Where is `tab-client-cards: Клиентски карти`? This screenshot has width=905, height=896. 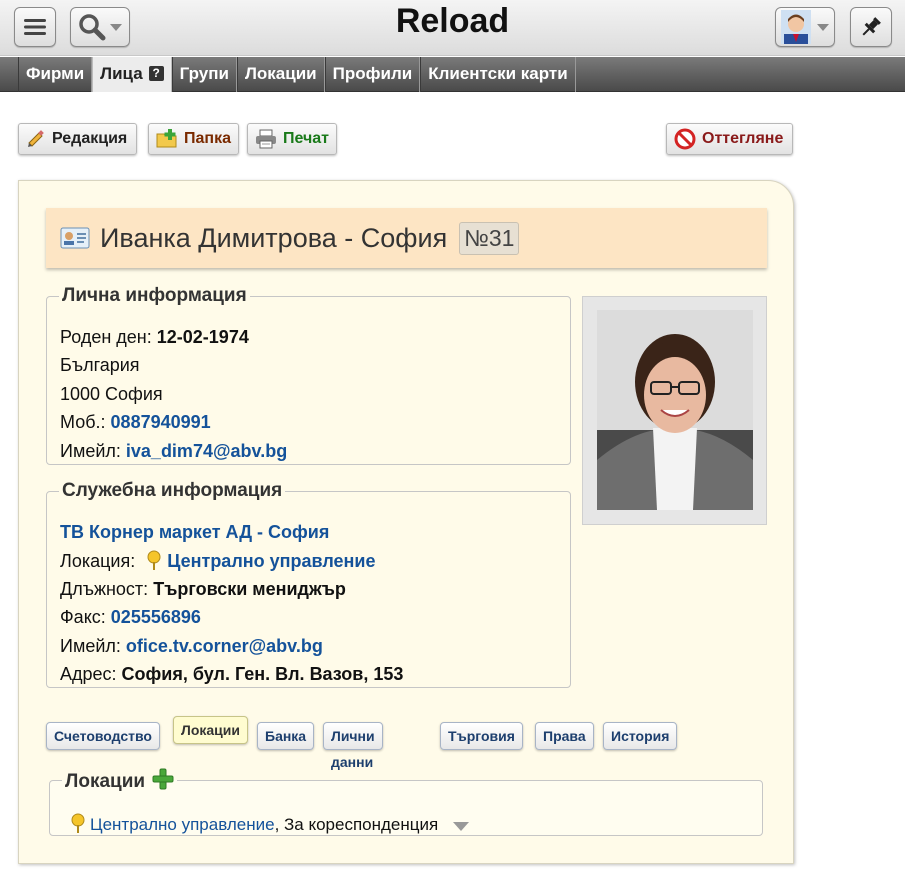
tab-client-cards: Клиентски карти is located at coordinates (498, 74).